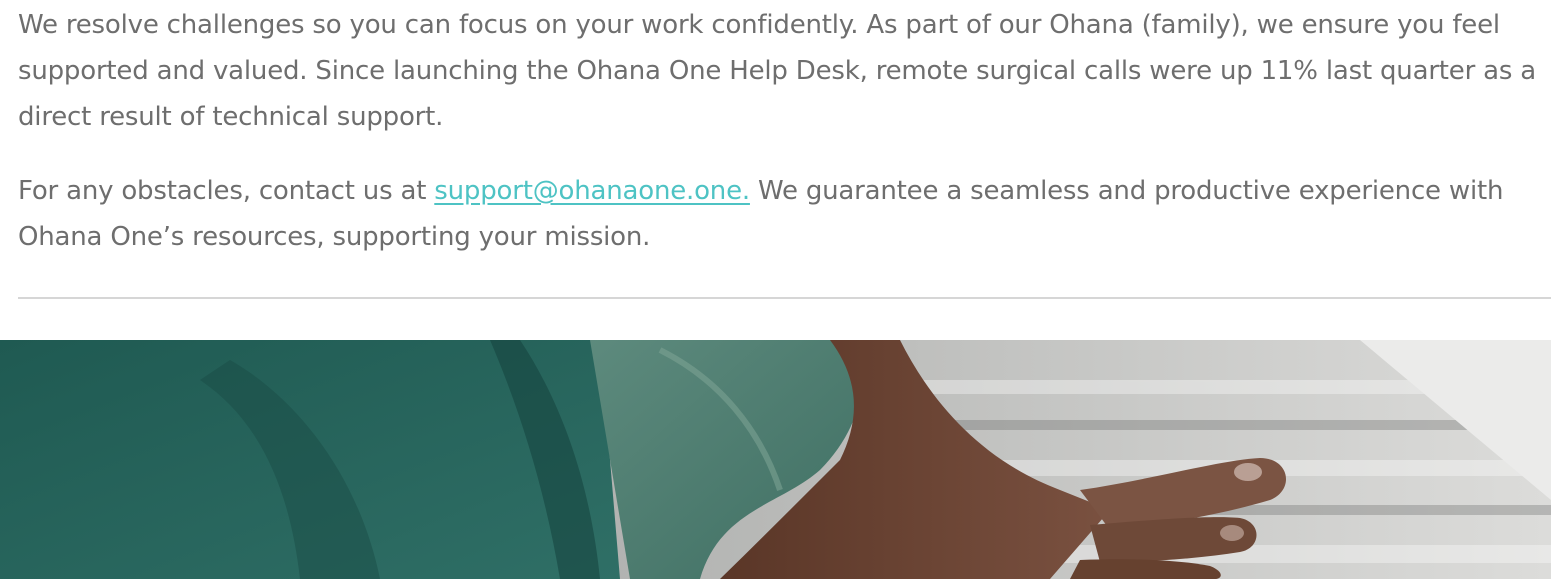  I want to click on section-divider, so click(784, 298).